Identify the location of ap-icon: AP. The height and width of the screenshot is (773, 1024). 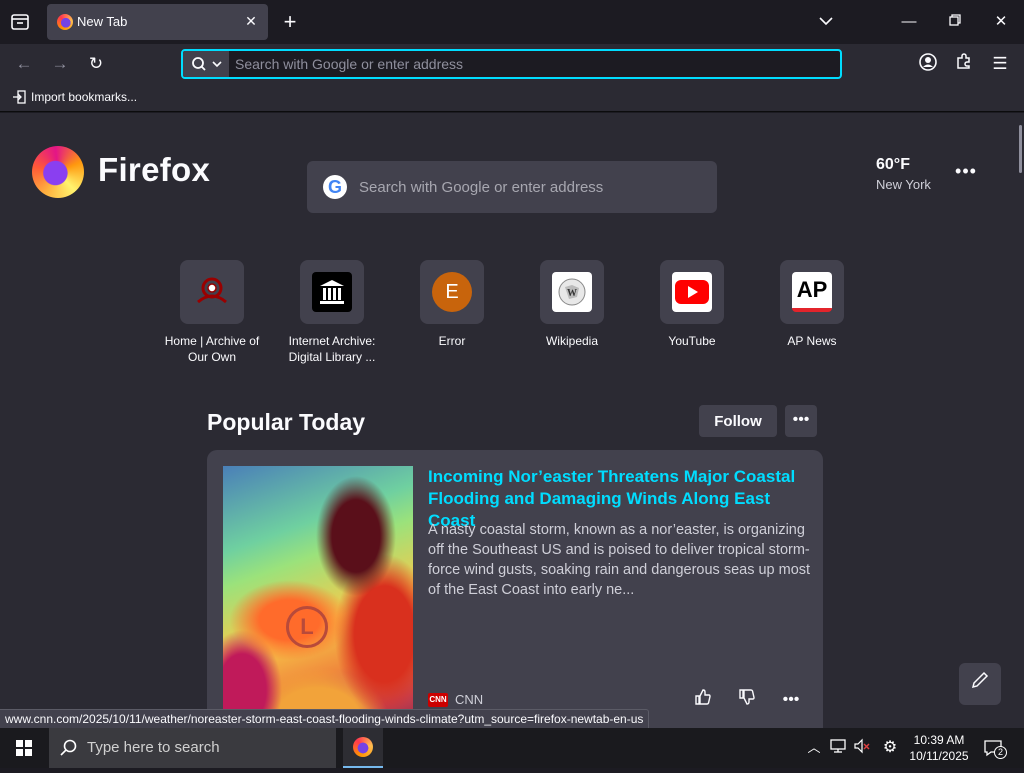
(812, 292).